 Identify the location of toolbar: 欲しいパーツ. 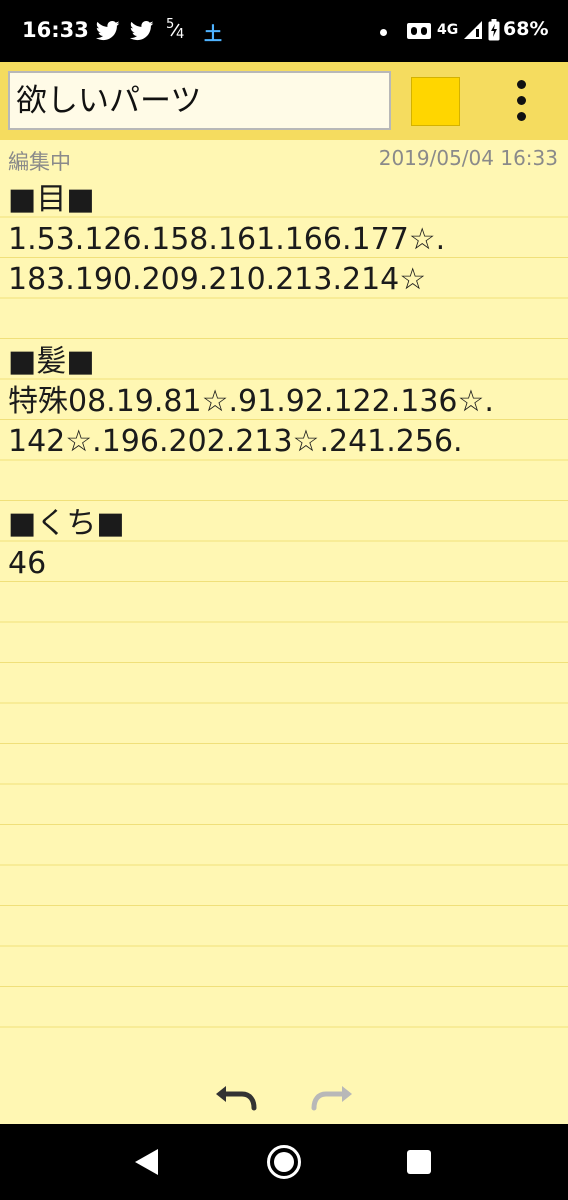
(284, 101).